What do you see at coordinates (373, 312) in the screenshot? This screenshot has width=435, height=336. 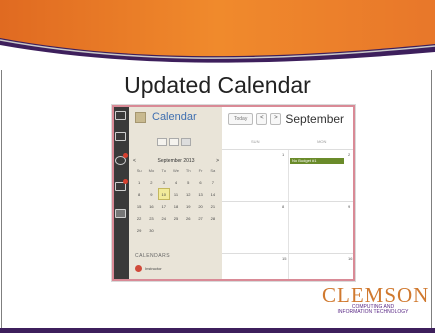 I see `logo-subtitle-line2: INFORMATION TECHNOLOGY` at bounding box center [373, 312].